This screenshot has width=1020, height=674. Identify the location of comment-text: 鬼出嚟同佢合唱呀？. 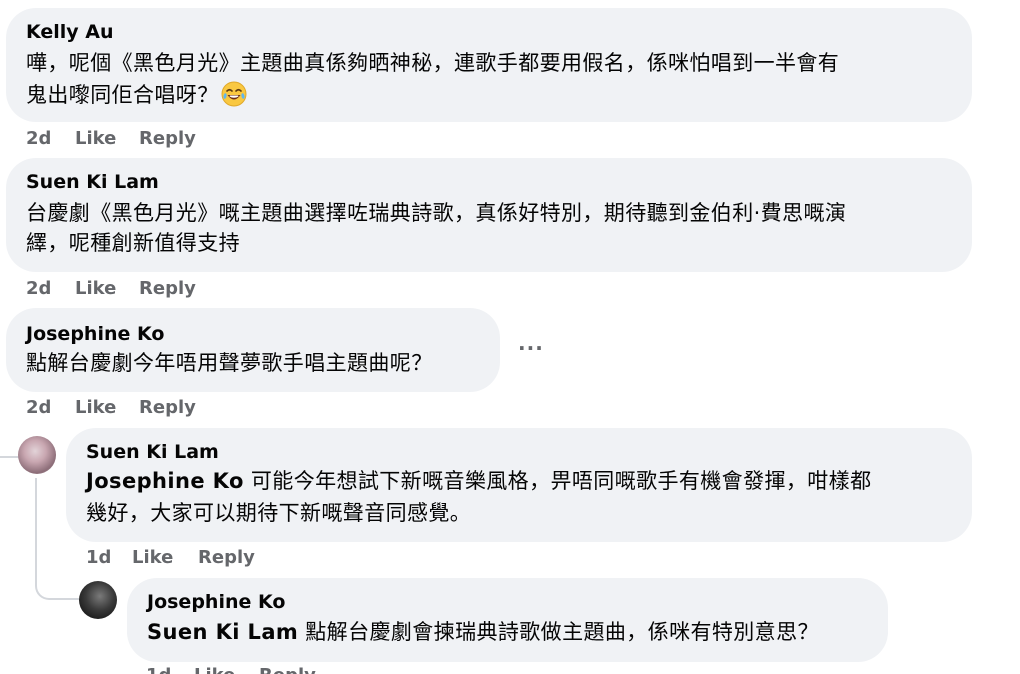
(136, 95).